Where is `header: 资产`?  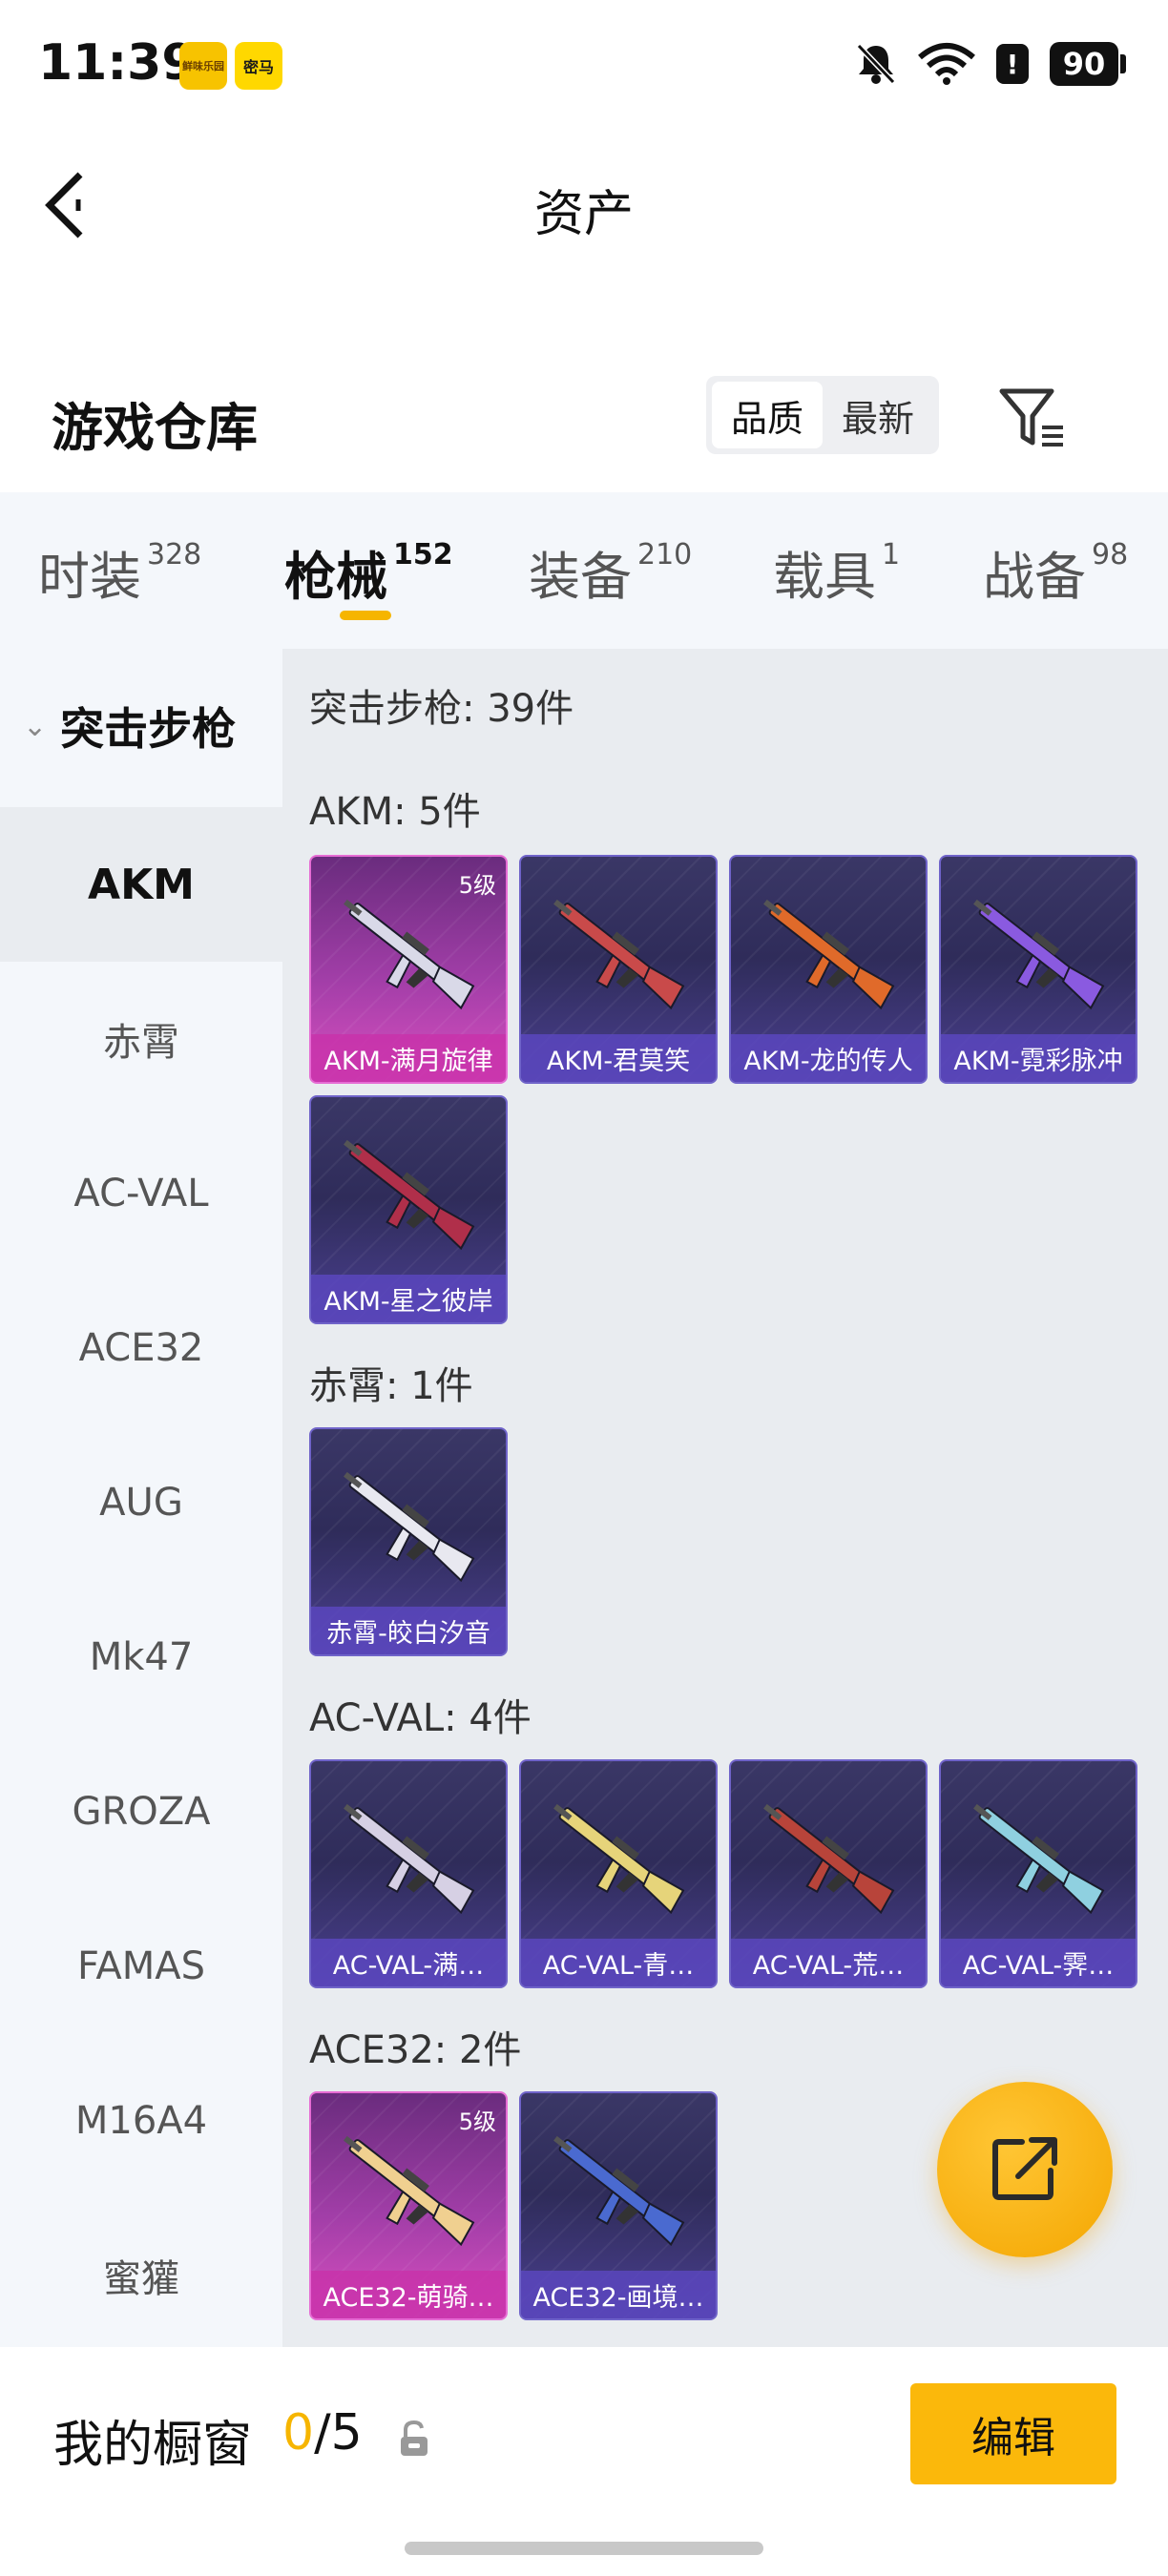
header: 资产 is located at coordinates (584, 205).